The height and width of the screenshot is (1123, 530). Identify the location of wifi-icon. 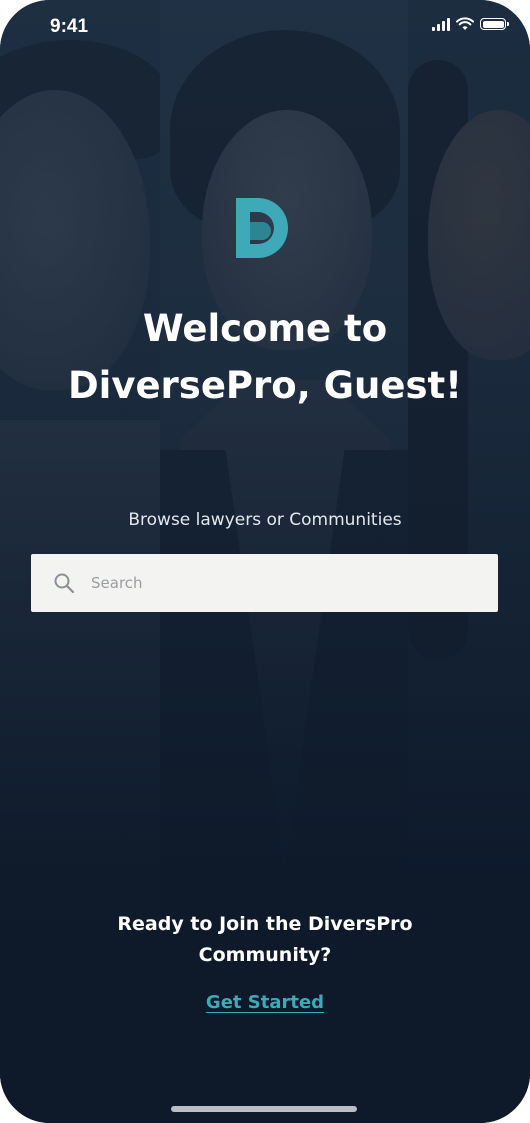
(465, 23).